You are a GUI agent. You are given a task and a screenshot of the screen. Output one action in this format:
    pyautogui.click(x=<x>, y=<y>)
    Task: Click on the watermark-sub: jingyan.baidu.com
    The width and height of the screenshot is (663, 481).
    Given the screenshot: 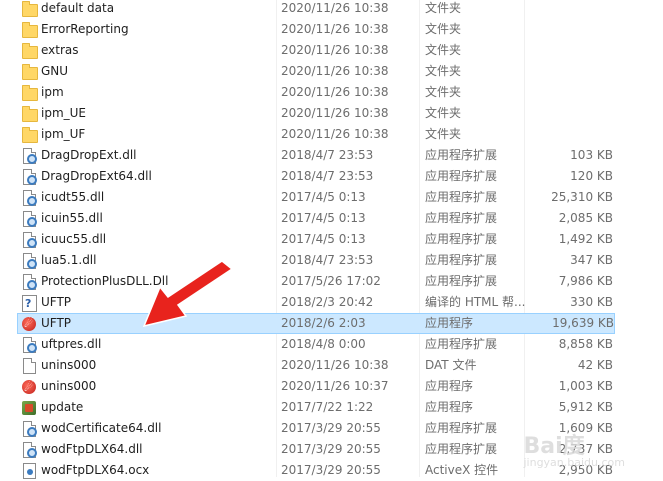 What is the action you would take?
    pyautogui.click(x=574, y=462)
    